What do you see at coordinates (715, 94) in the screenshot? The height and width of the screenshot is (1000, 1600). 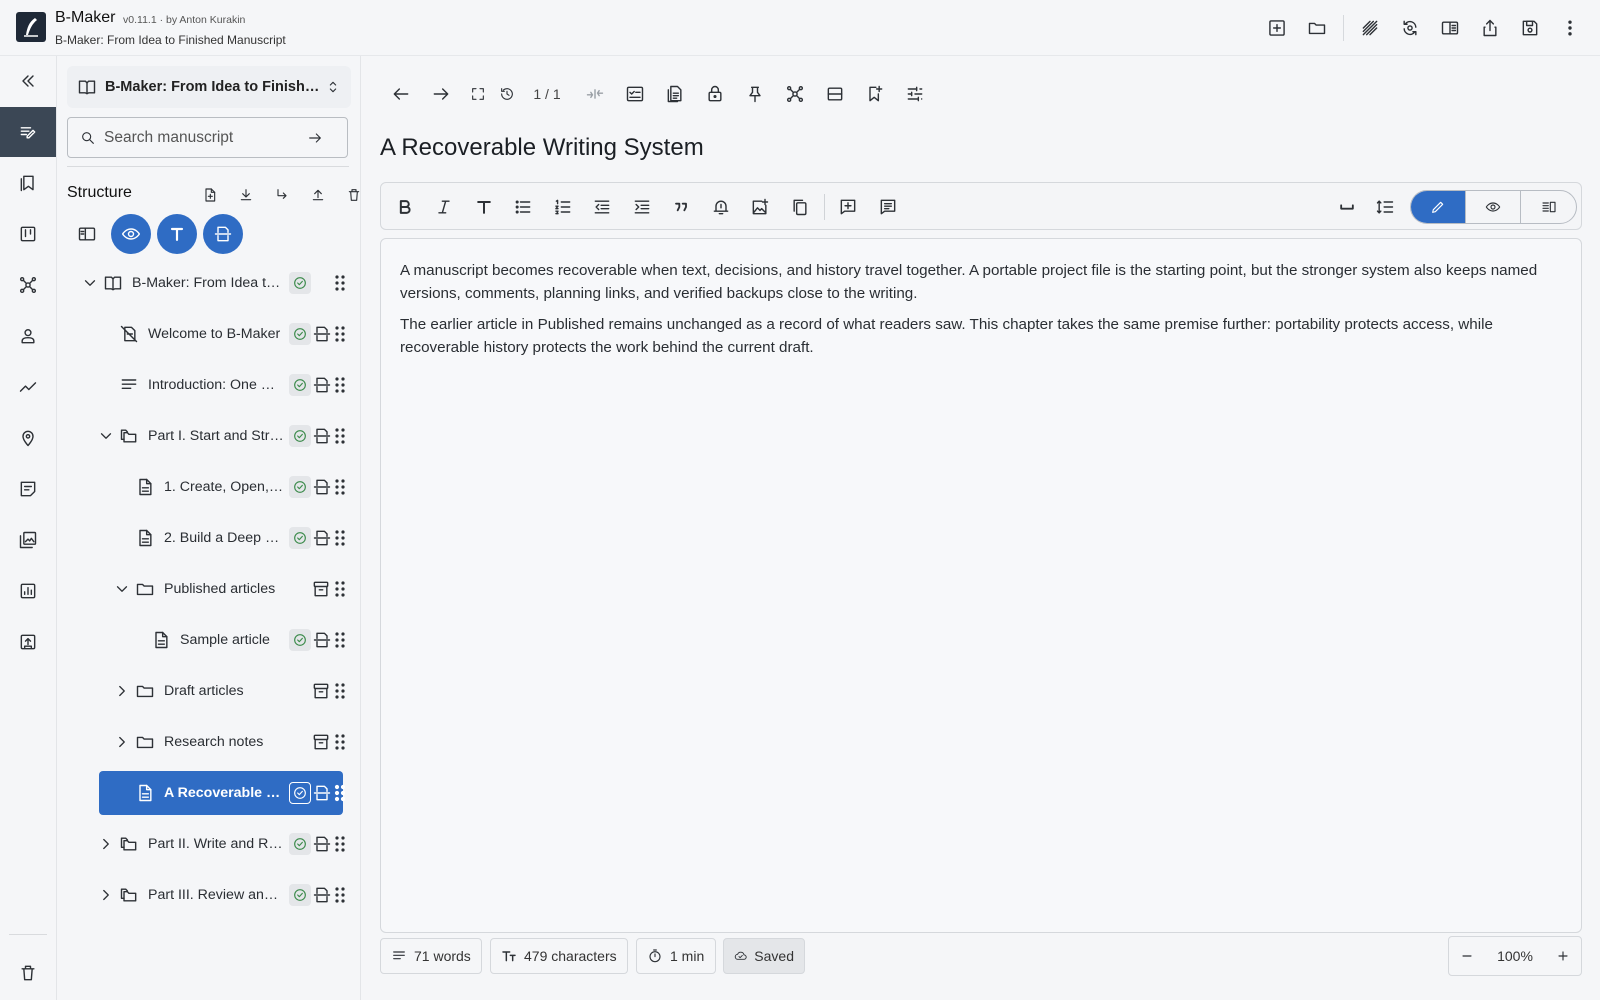 I see `lock-button` at bounding box center [715, 94].